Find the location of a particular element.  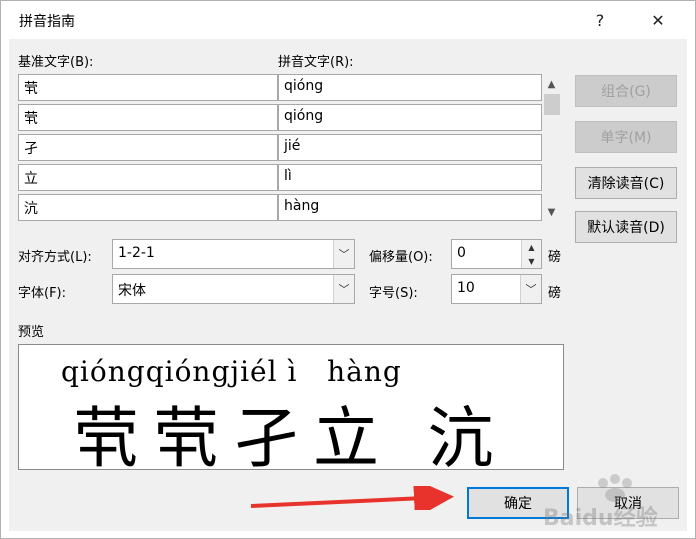

close-button: ✕ is located at coordinates (658, 20).